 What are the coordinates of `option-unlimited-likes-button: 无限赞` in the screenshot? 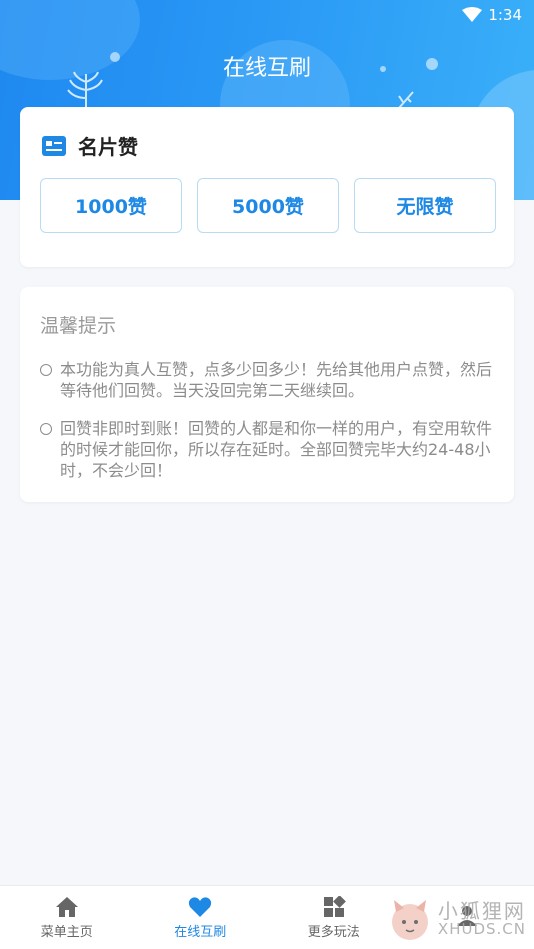 It's located at (425, 205).